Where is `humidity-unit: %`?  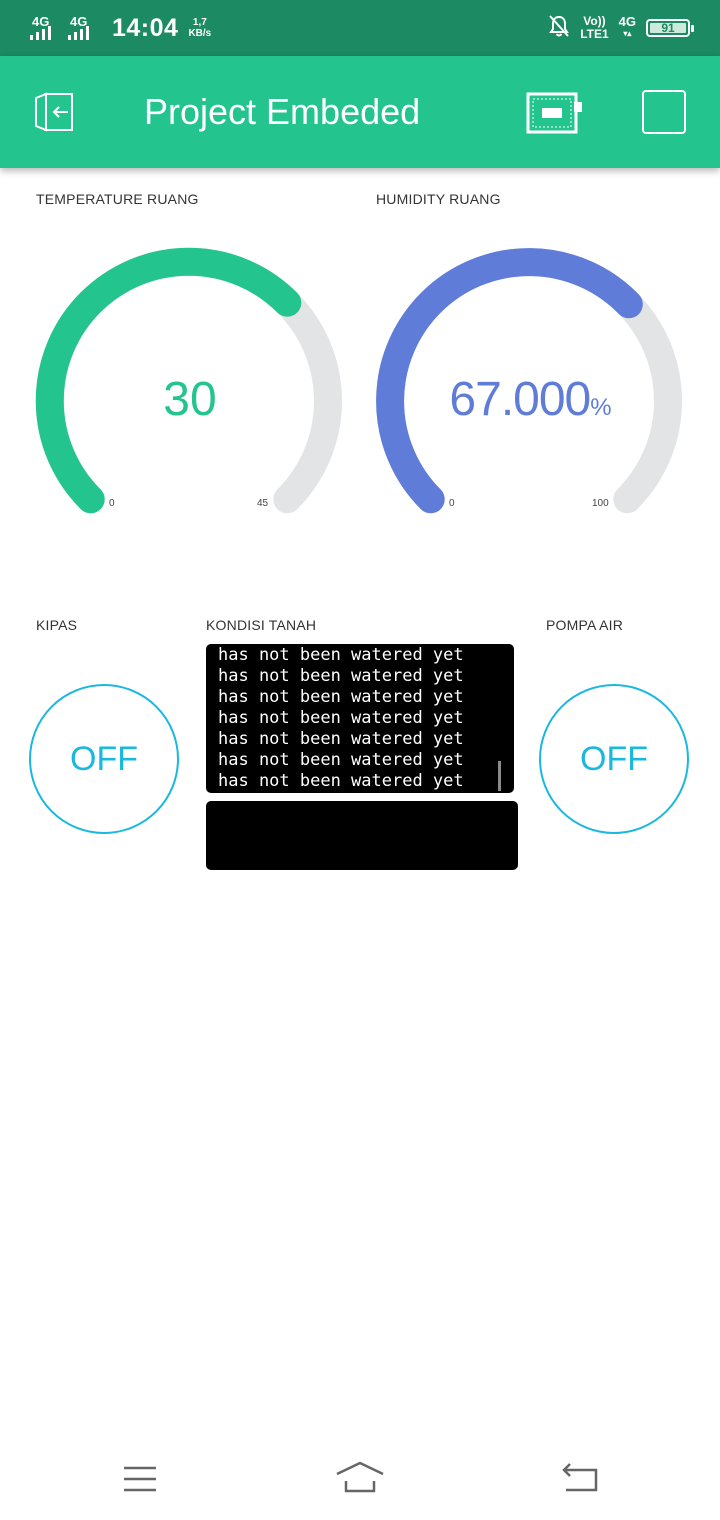 humidity-unit: % is located at coordinates (600, 407).